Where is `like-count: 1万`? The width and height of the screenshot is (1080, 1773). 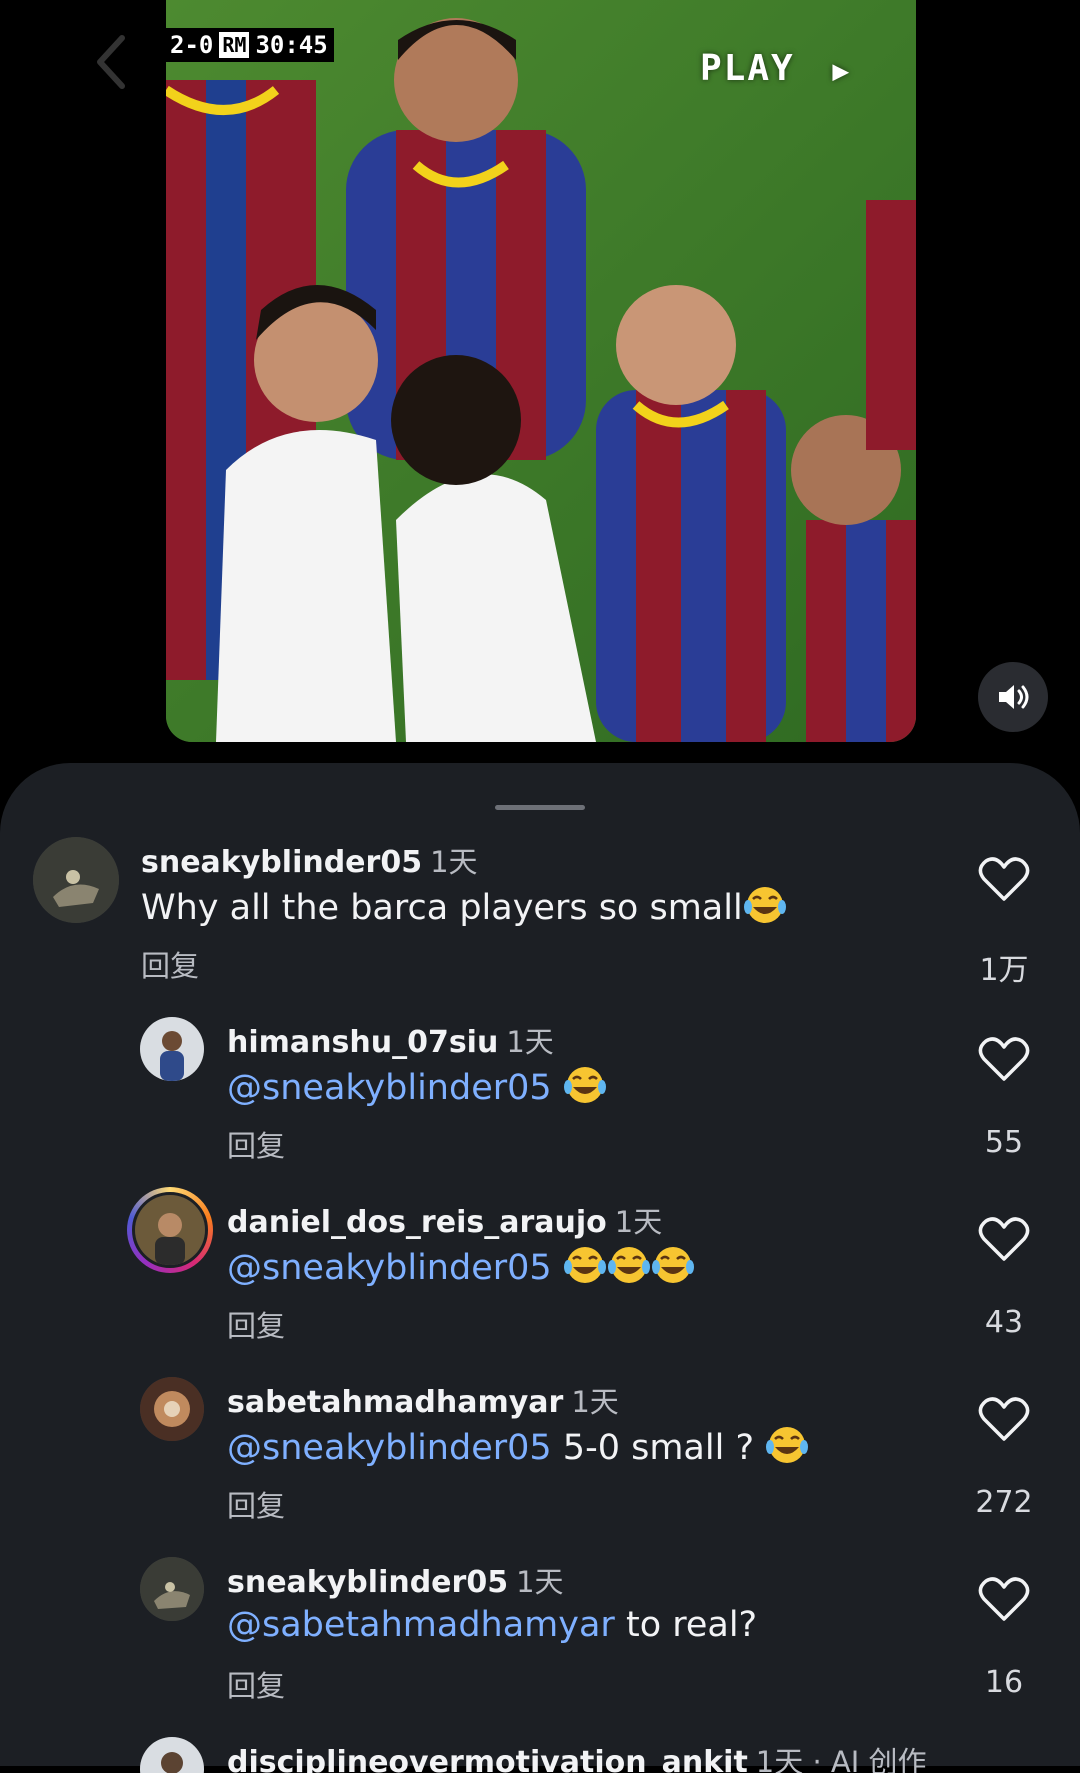
like-count: 1万 is located at coordinates (1004, 970).